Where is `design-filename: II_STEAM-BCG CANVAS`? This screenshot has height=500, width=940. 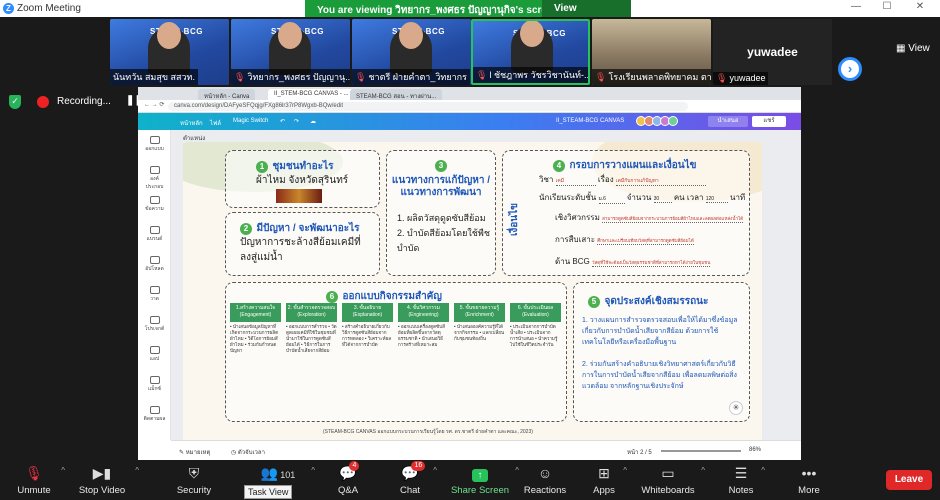 design-filename: II_STEAM-BCG CANVAS is located at coordinates (590, 121).